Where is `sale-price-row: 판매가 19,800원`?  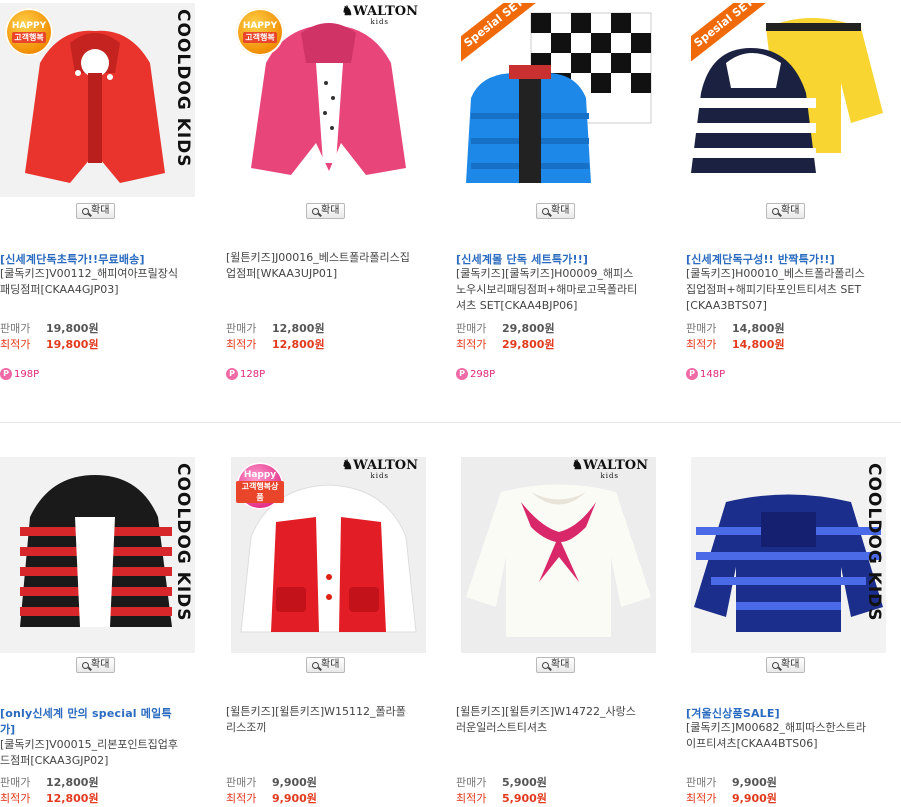
sale-price-row: 판매가 19,800원 is located at coordinates (49, 328).